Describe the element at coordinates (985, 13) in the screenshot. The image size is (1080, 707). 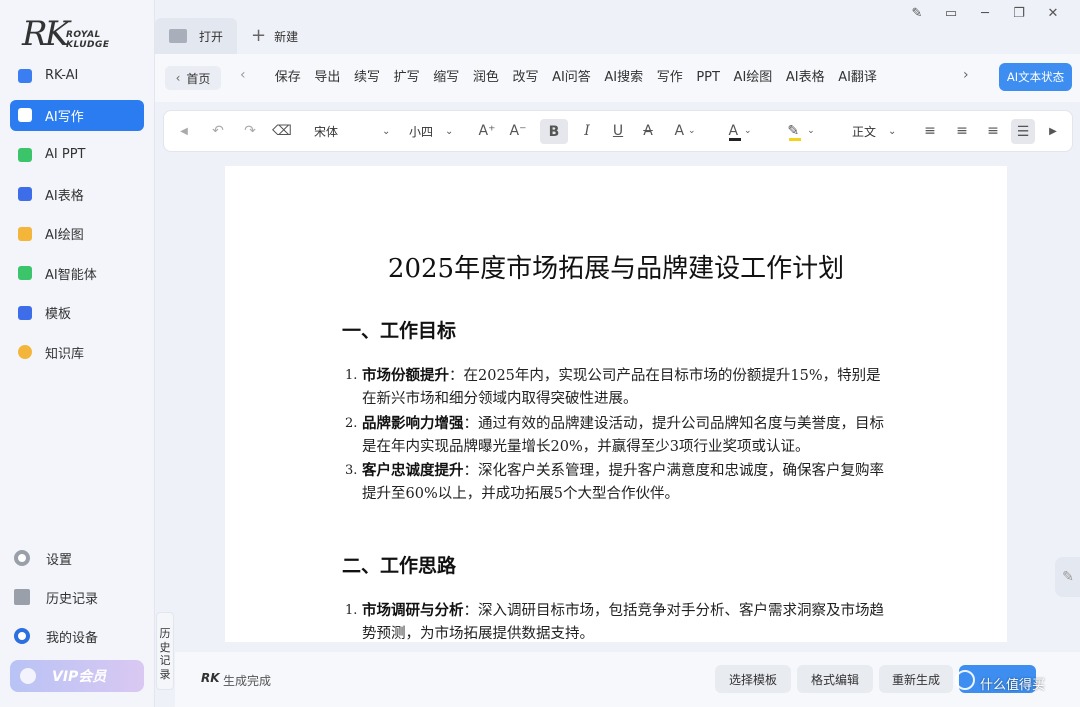
I see `minimize-button: ─` at that location.